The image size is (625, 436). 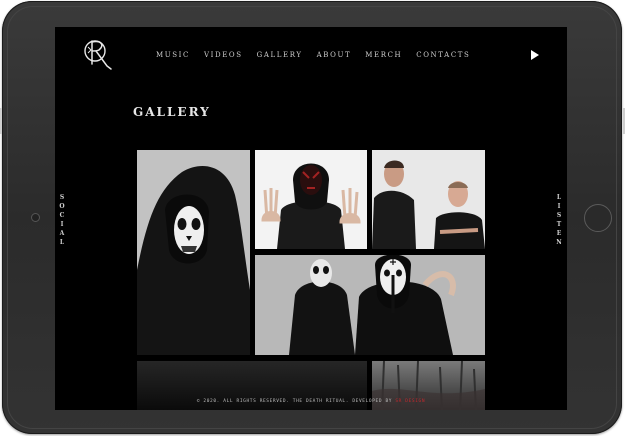 What do you see at coordinates (559, 224) in the screenshot?
I see `side-label-letter: T` at bounding box center [559, 224].